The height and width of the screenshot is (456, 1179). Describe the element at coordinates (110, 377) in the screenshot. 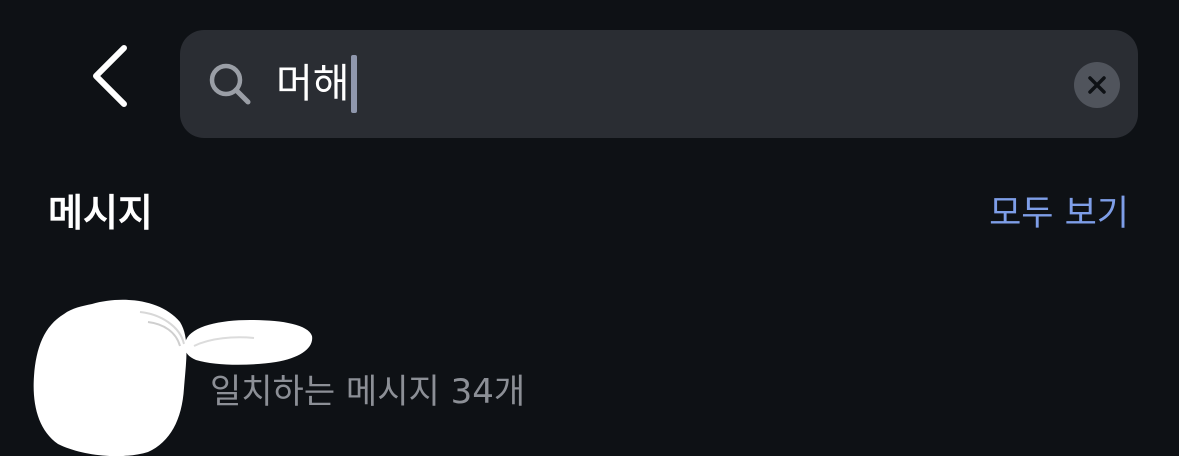

I see `avatar-redacted` at that location.